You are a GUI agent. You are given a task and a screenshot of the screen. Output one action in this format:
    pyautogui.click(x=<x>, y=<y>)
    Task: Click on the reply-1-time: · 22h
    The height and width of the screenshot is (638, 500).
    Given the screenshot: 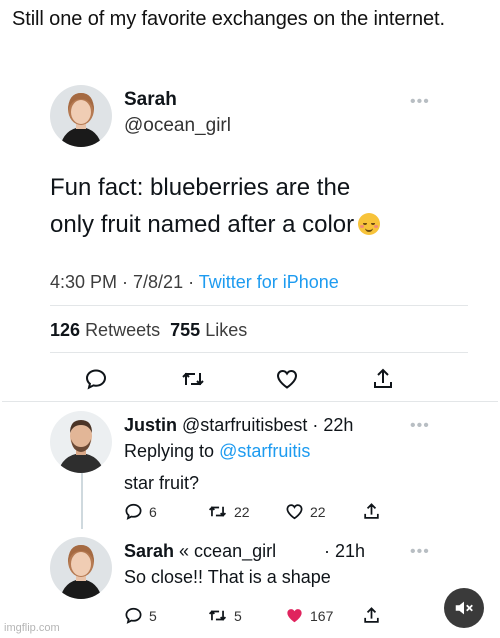 What is the action you would take?
    pyautogui.click(x=332, y=425)
    